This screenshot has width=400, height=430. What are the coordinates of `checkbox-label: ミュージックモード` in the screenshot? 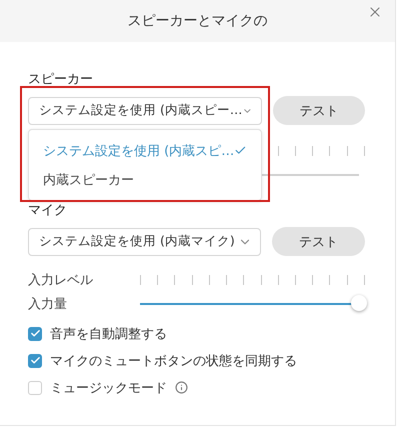 It's located at (108, 388).